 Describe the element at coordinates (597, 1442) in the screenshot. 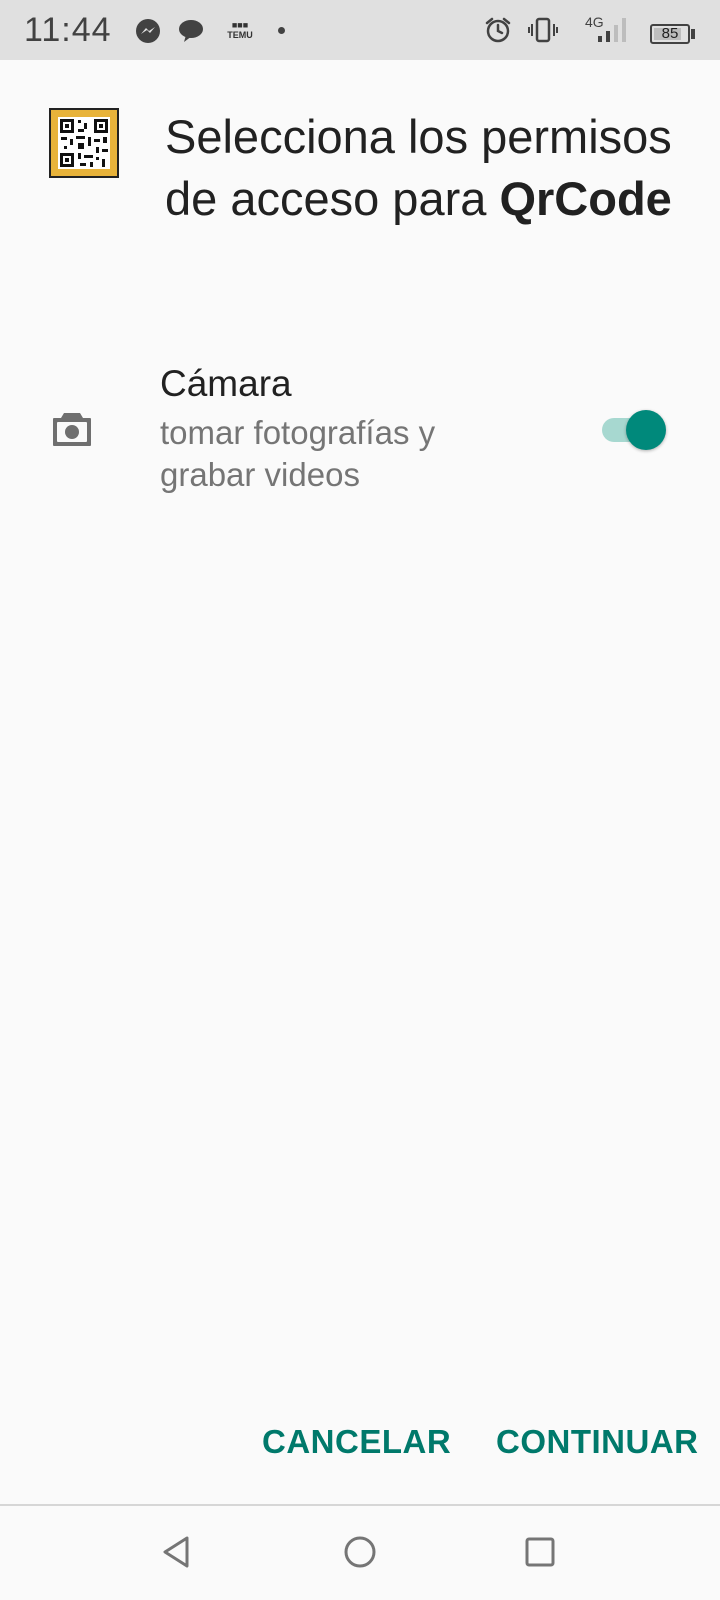

I see `continue-button: CONTINUAR` at that location.